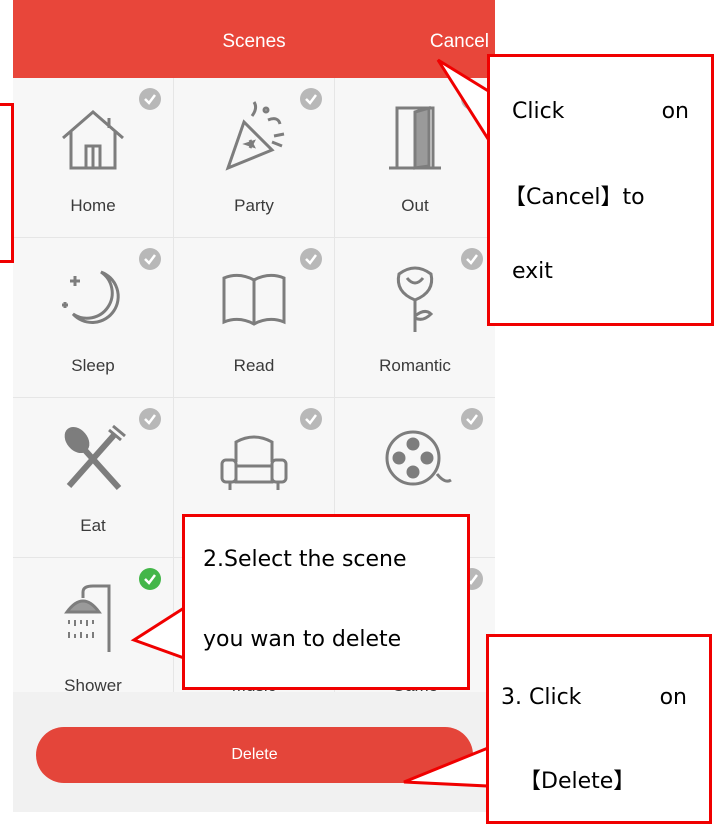 This screenshot has height=824, width=716. I want to click on page-title: Scenes, so click(254, 41).